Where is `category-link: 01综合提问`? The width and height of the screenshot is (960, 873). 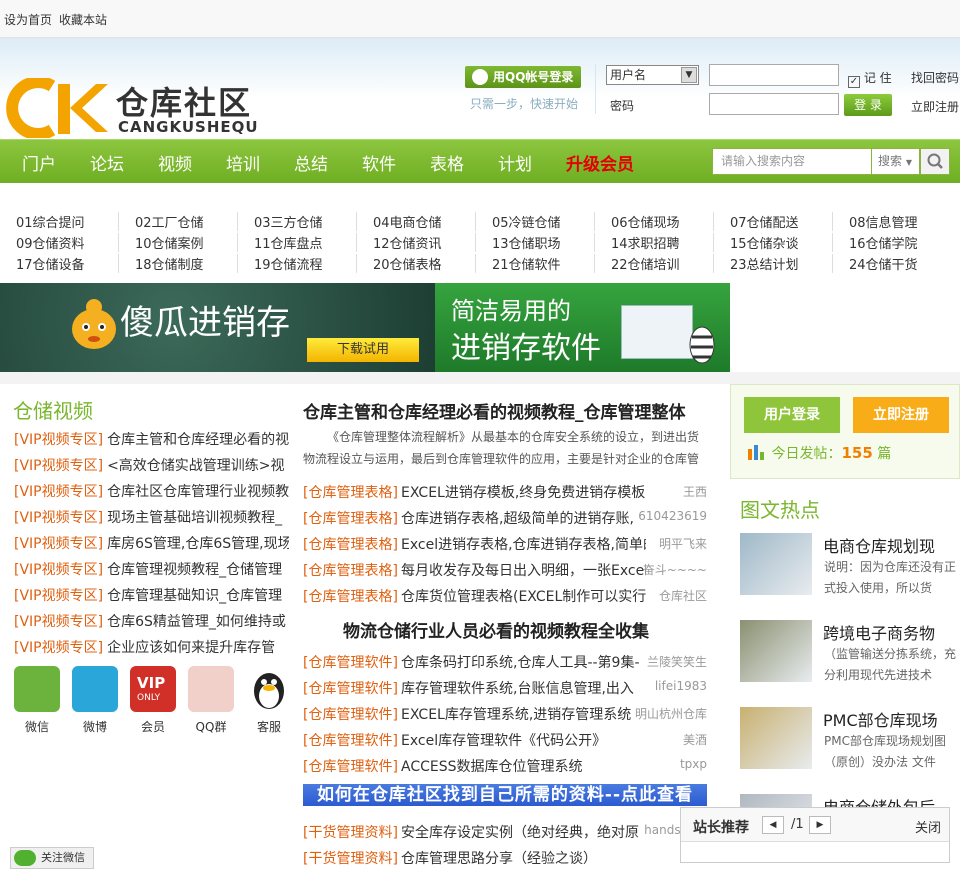
category-link: 01综合提问 is located at coordinates (59, 221).